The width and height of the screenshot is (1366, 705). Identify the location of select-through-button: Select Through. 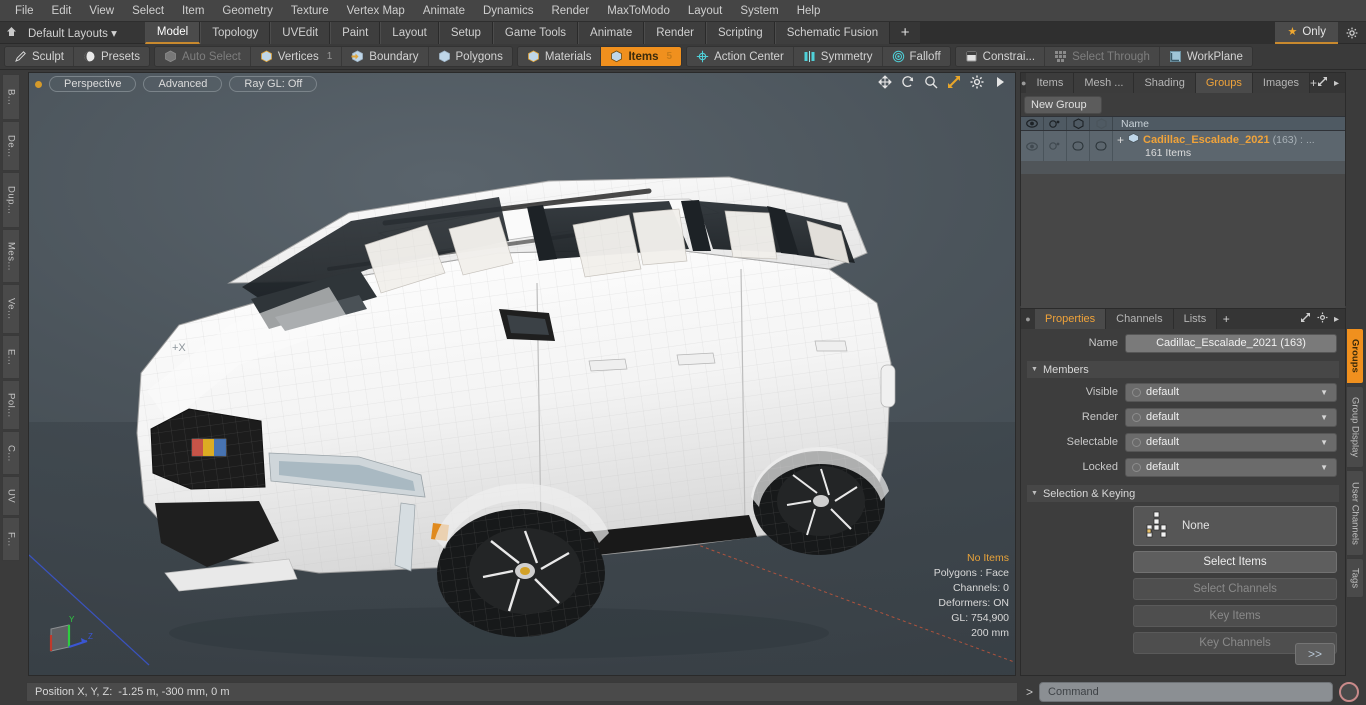
(1102, 56).